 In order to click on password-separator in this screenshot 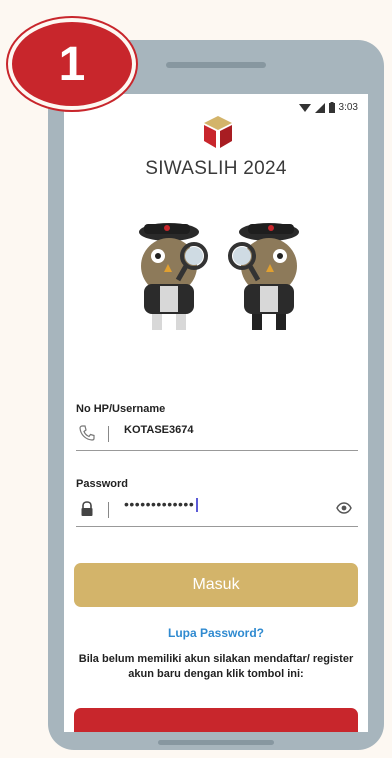, I will do `click(108, 510)`.